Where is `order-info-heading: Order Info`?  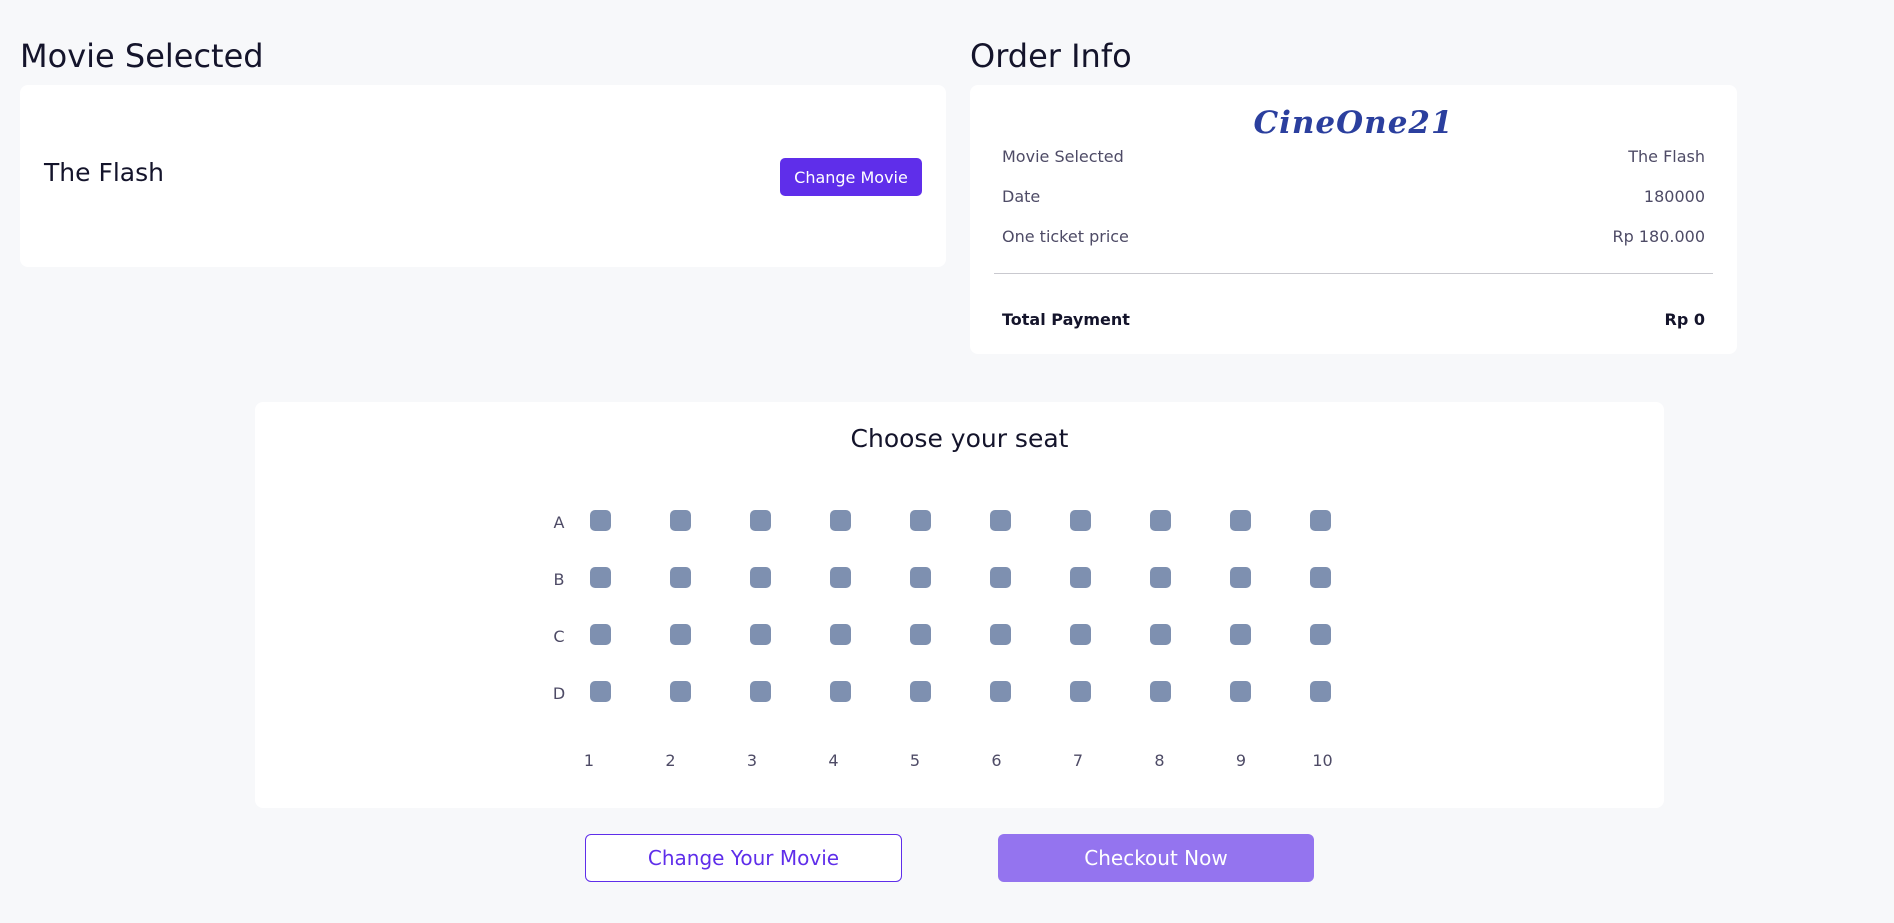 order-info-heading: Order Info is located at coordinates (1051, 56).